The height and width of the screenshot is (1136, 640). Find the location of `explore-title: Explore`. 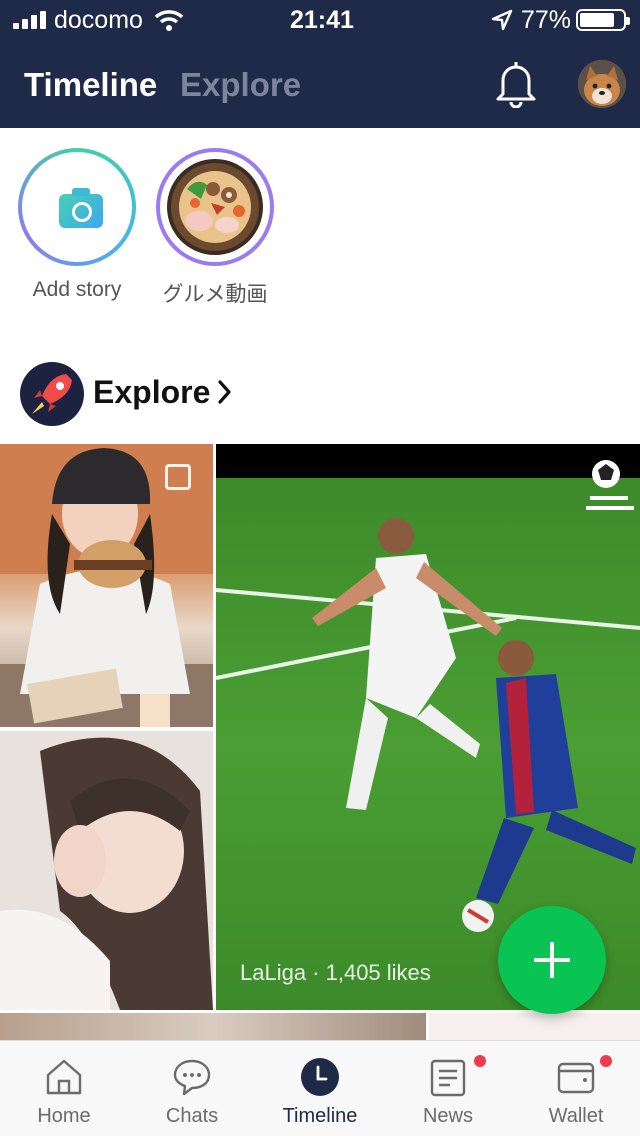

explore-title: Explore is located at coordinates (151, 392).